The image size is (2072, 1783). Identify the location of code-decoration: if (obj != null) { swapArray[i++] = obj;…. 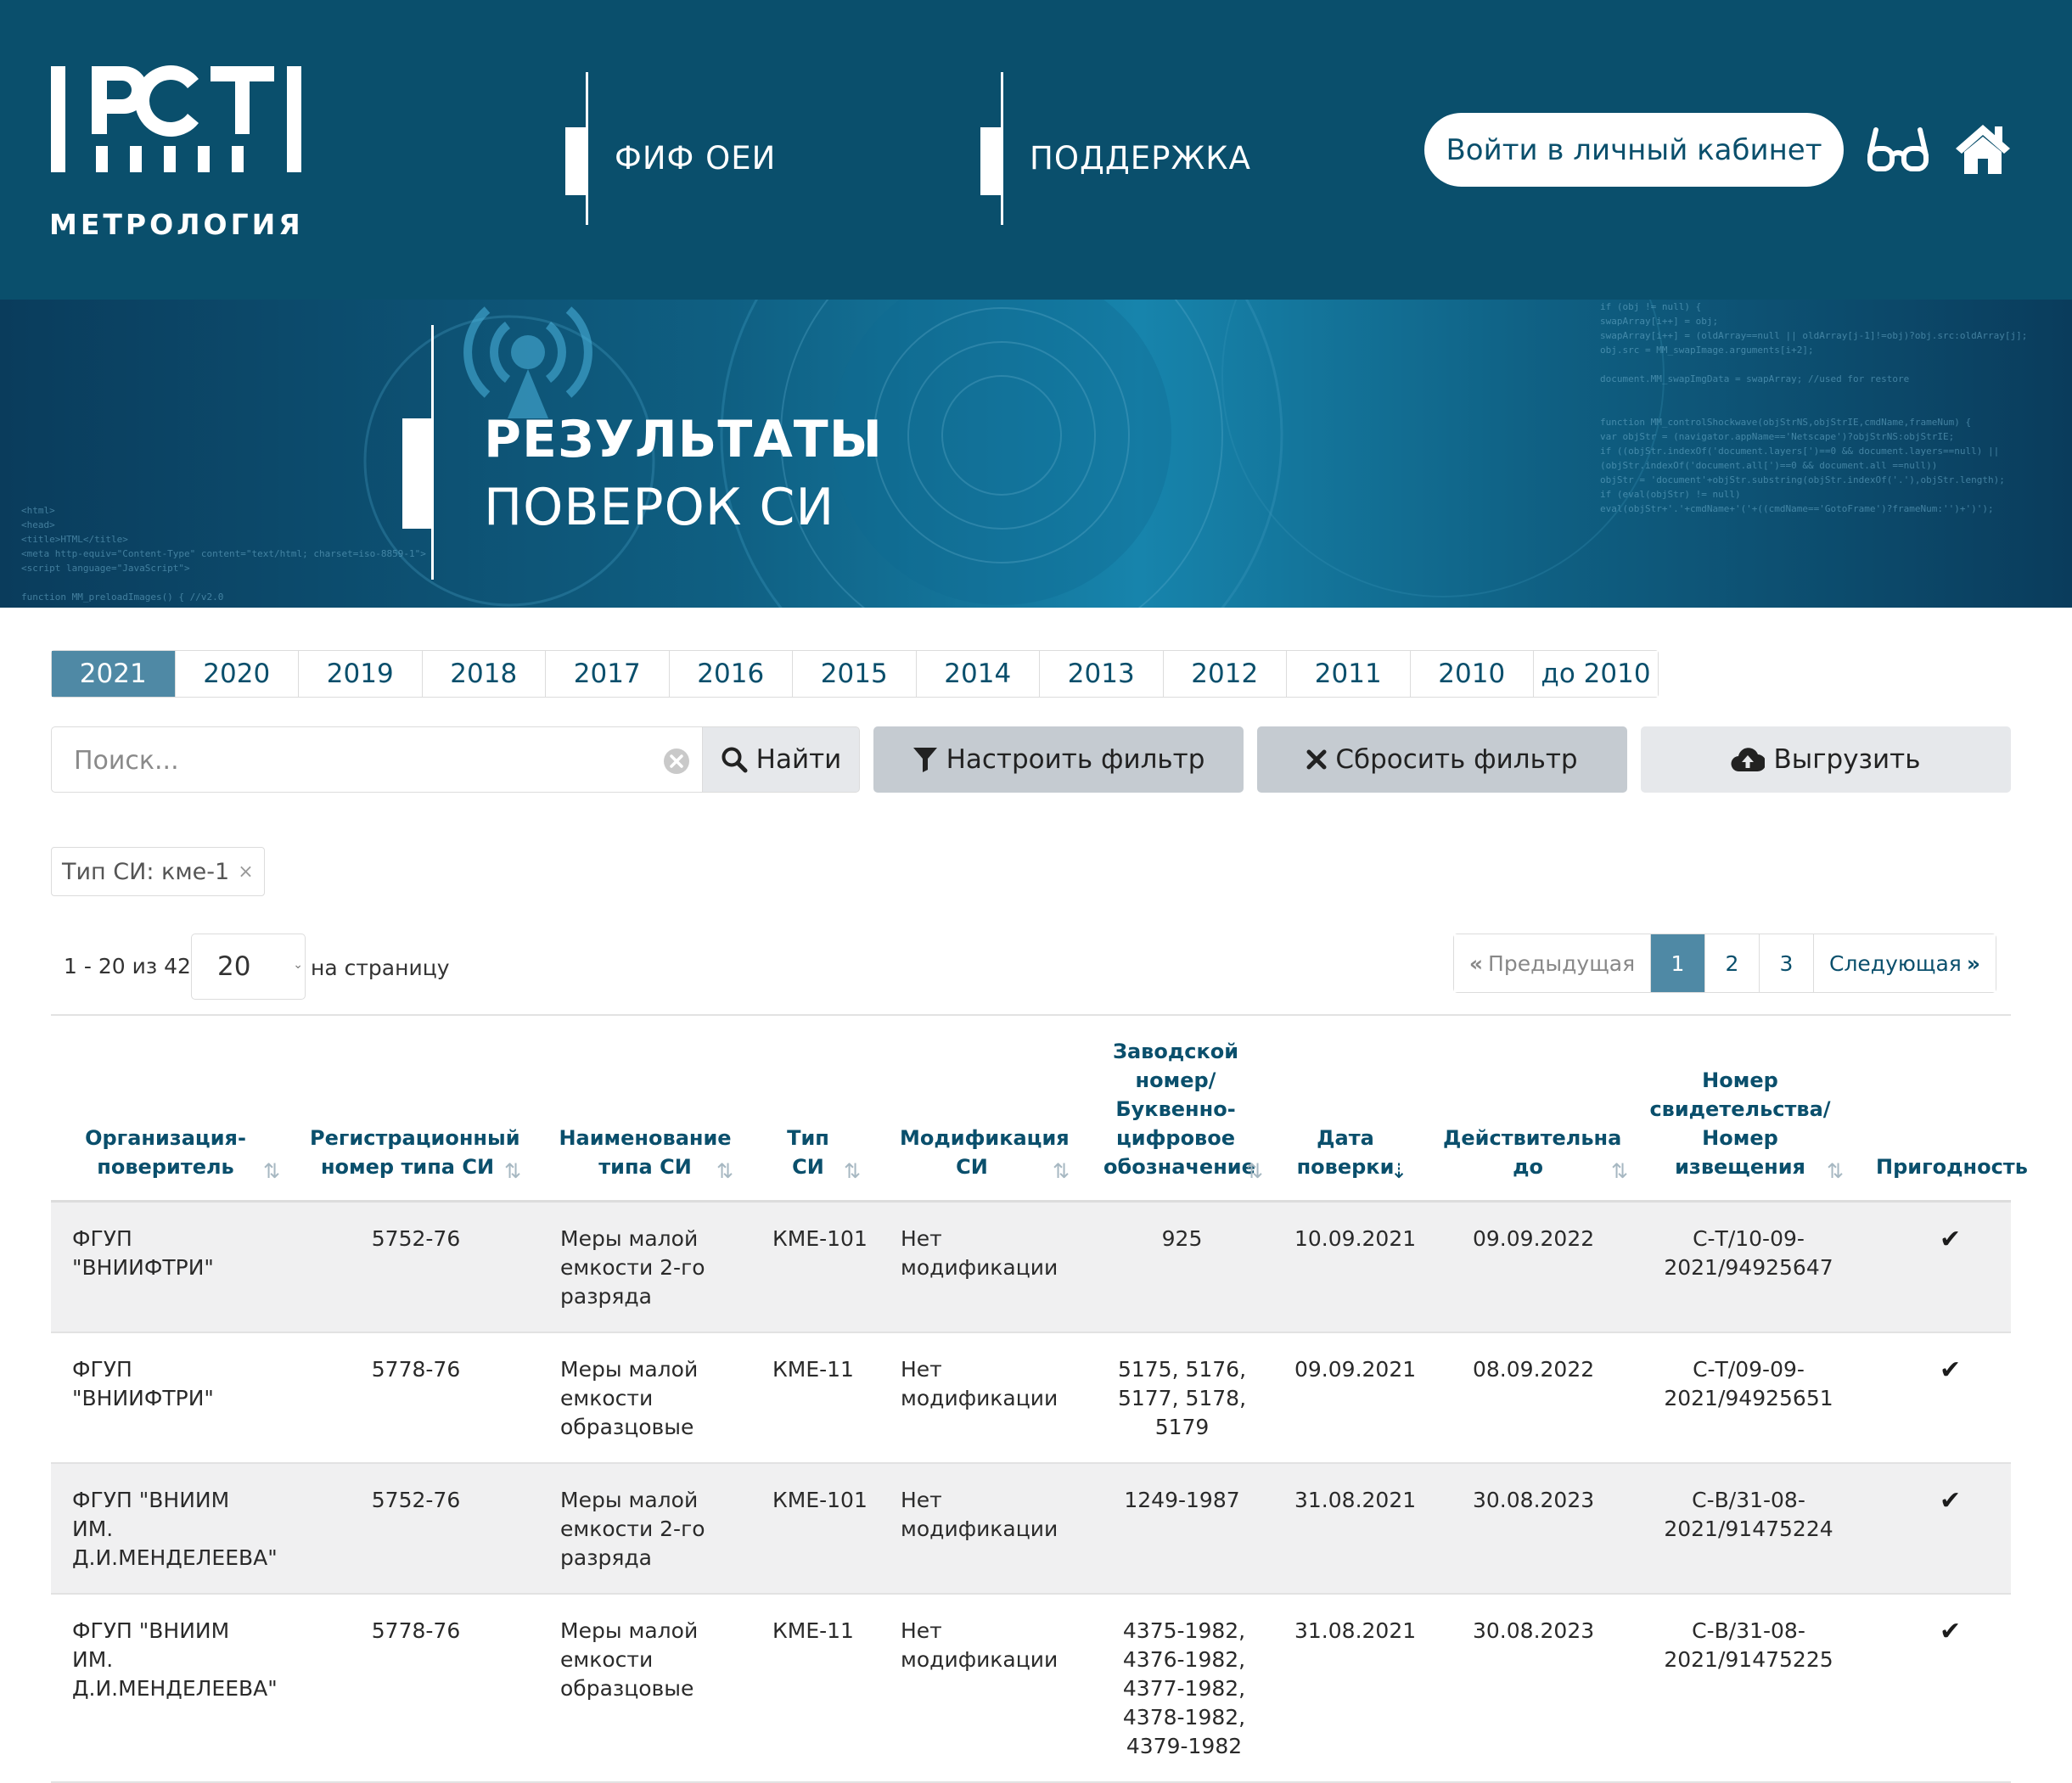
(1814, 408).